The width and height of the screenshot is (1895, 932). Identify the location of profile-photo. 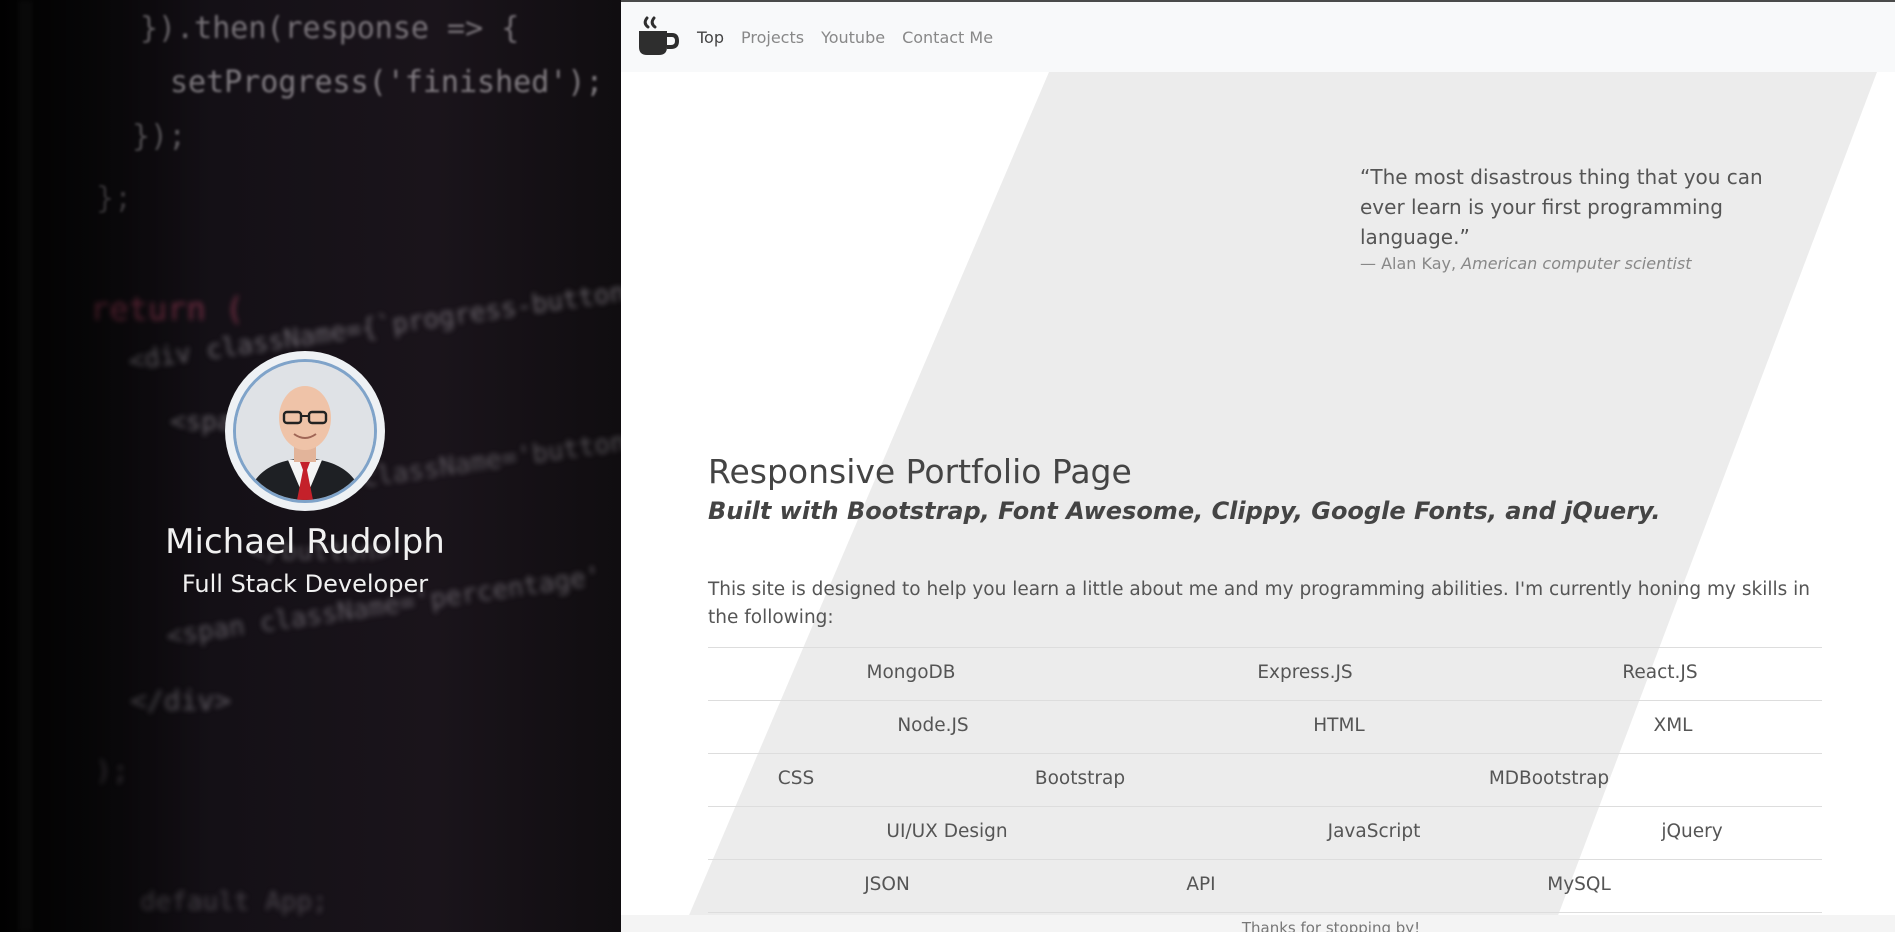
(305, 431).